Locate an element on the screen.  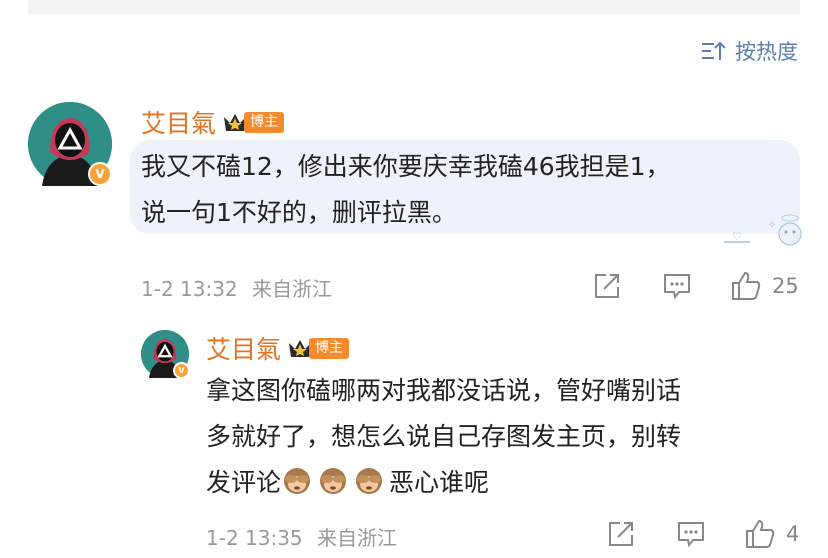
sort-icon is located at coordinates (714, 50).